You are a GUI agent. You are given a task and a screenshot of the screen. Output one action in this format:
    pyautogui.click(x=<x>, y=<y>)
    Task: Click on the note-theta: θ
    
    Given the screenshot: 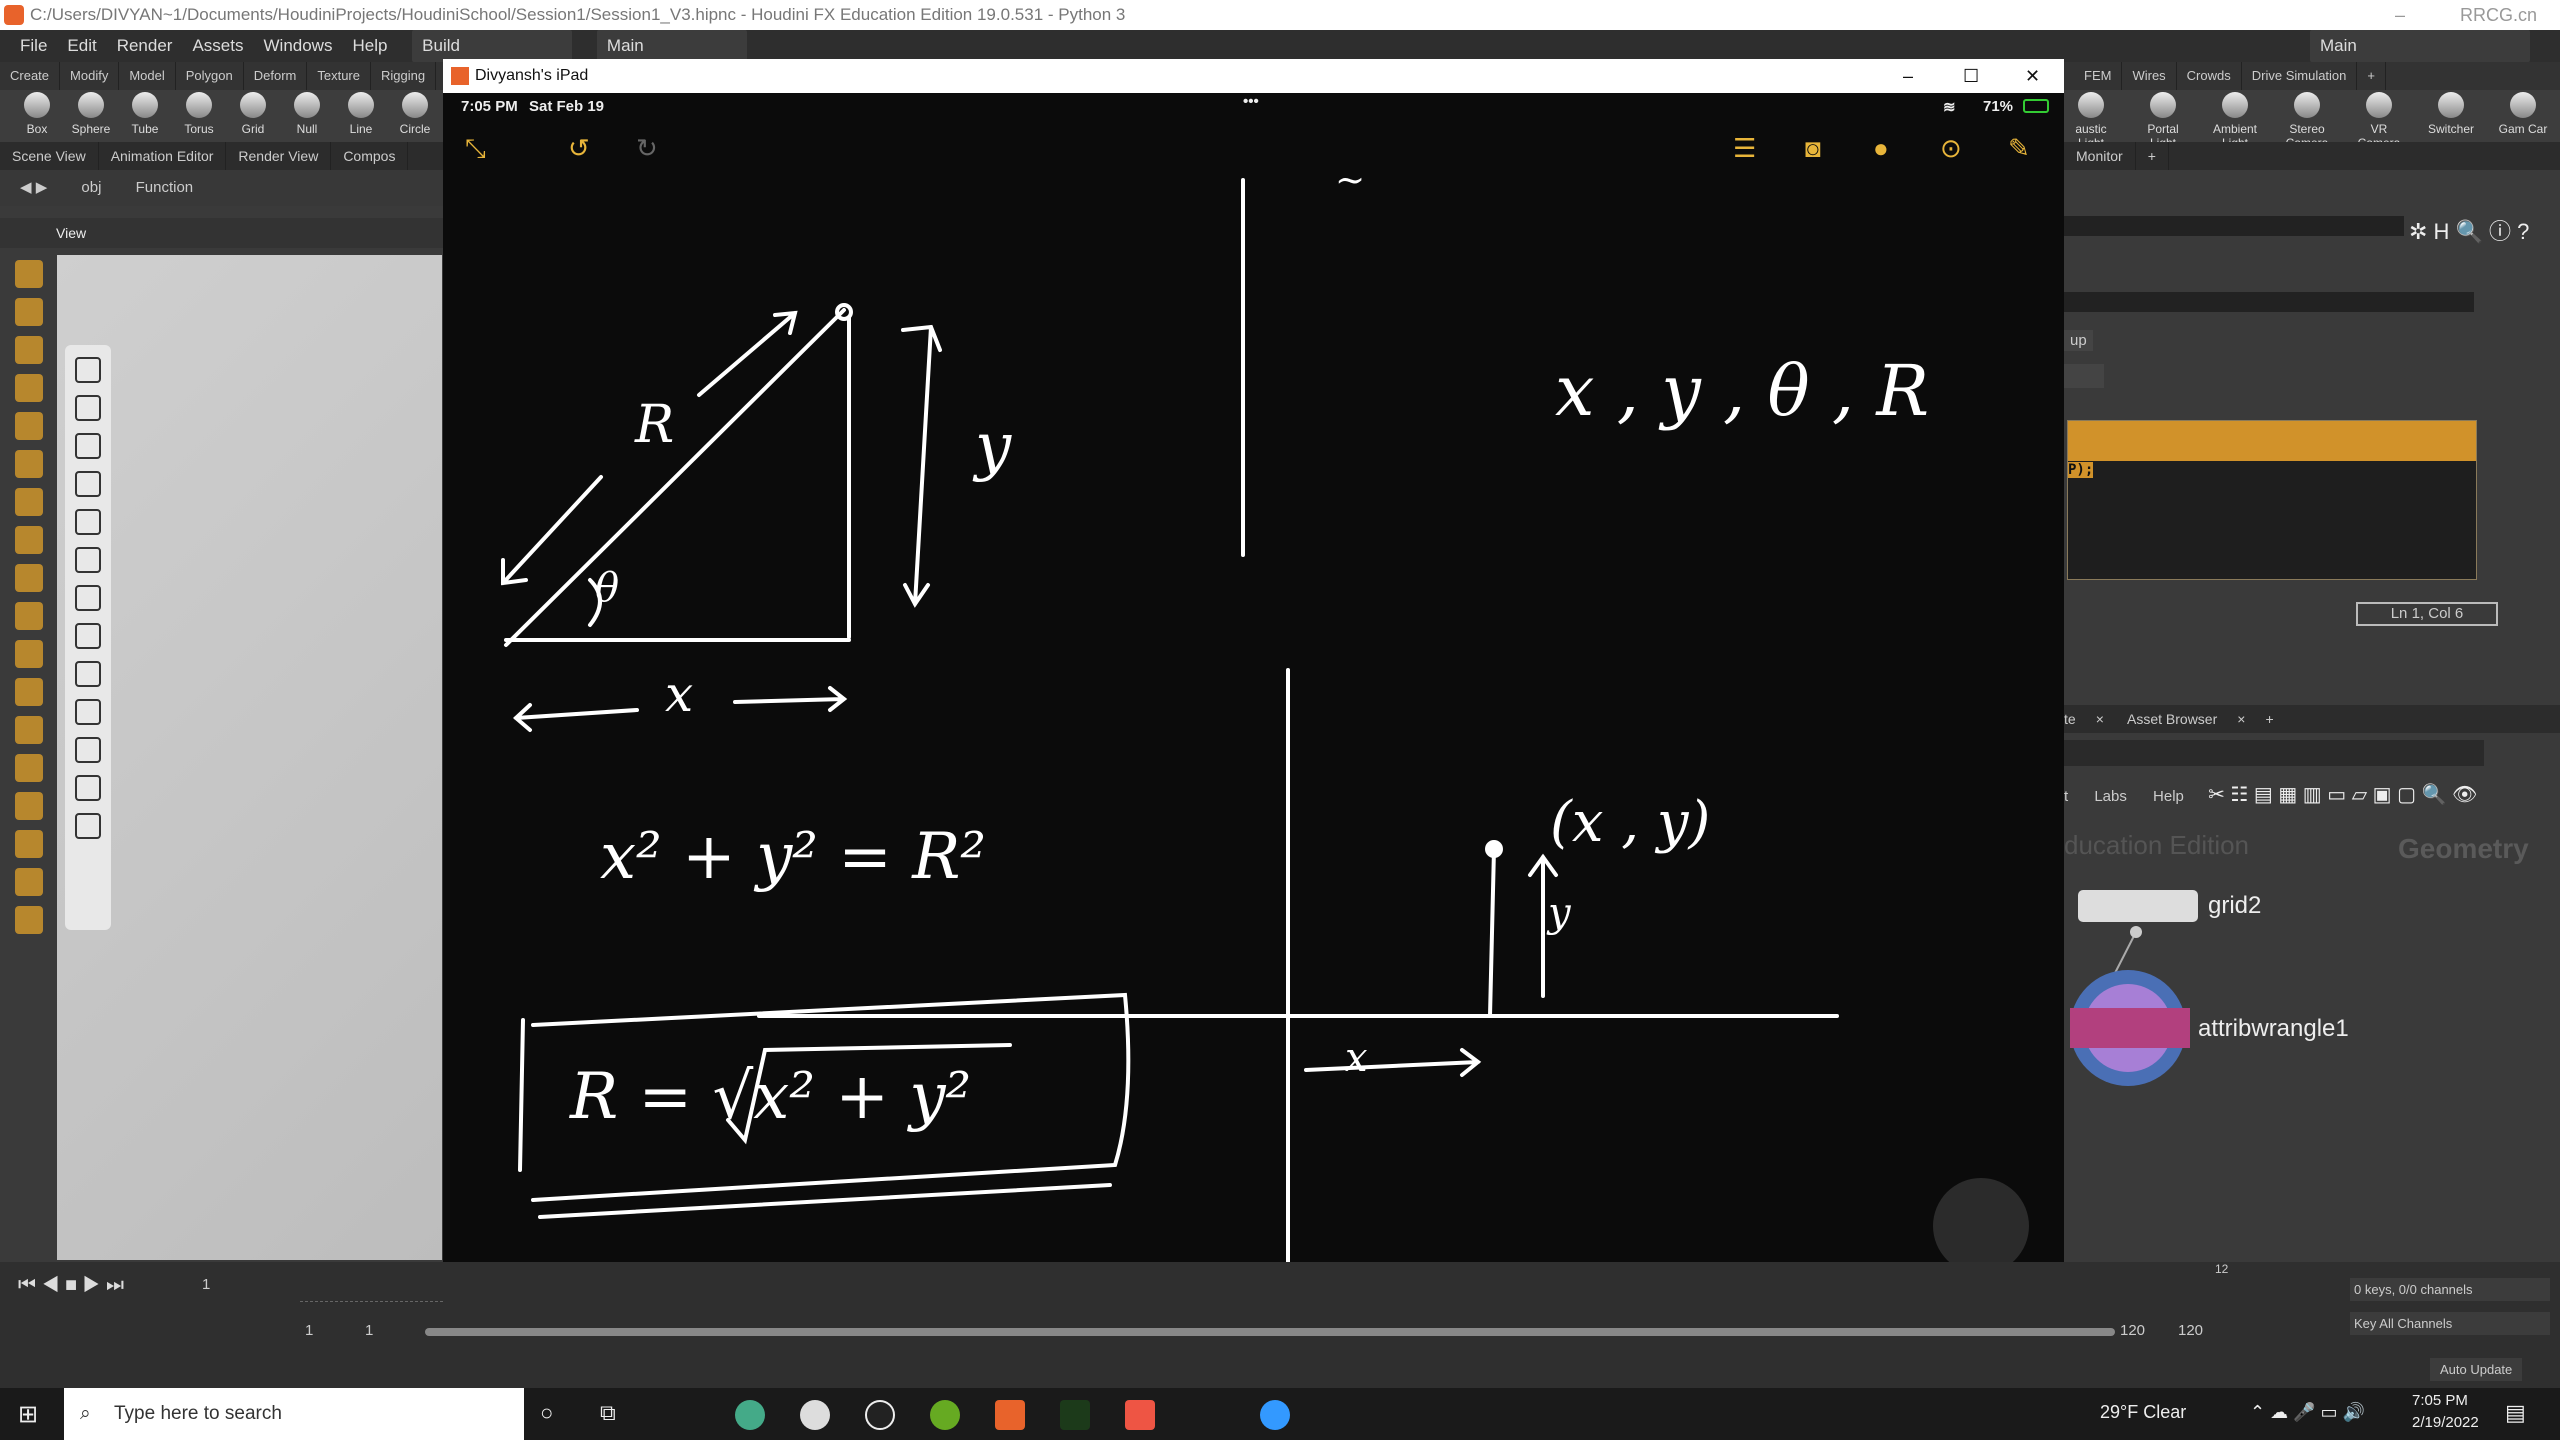 What is the action you would take?
    pyautogui.click(x=607, y=588)
    